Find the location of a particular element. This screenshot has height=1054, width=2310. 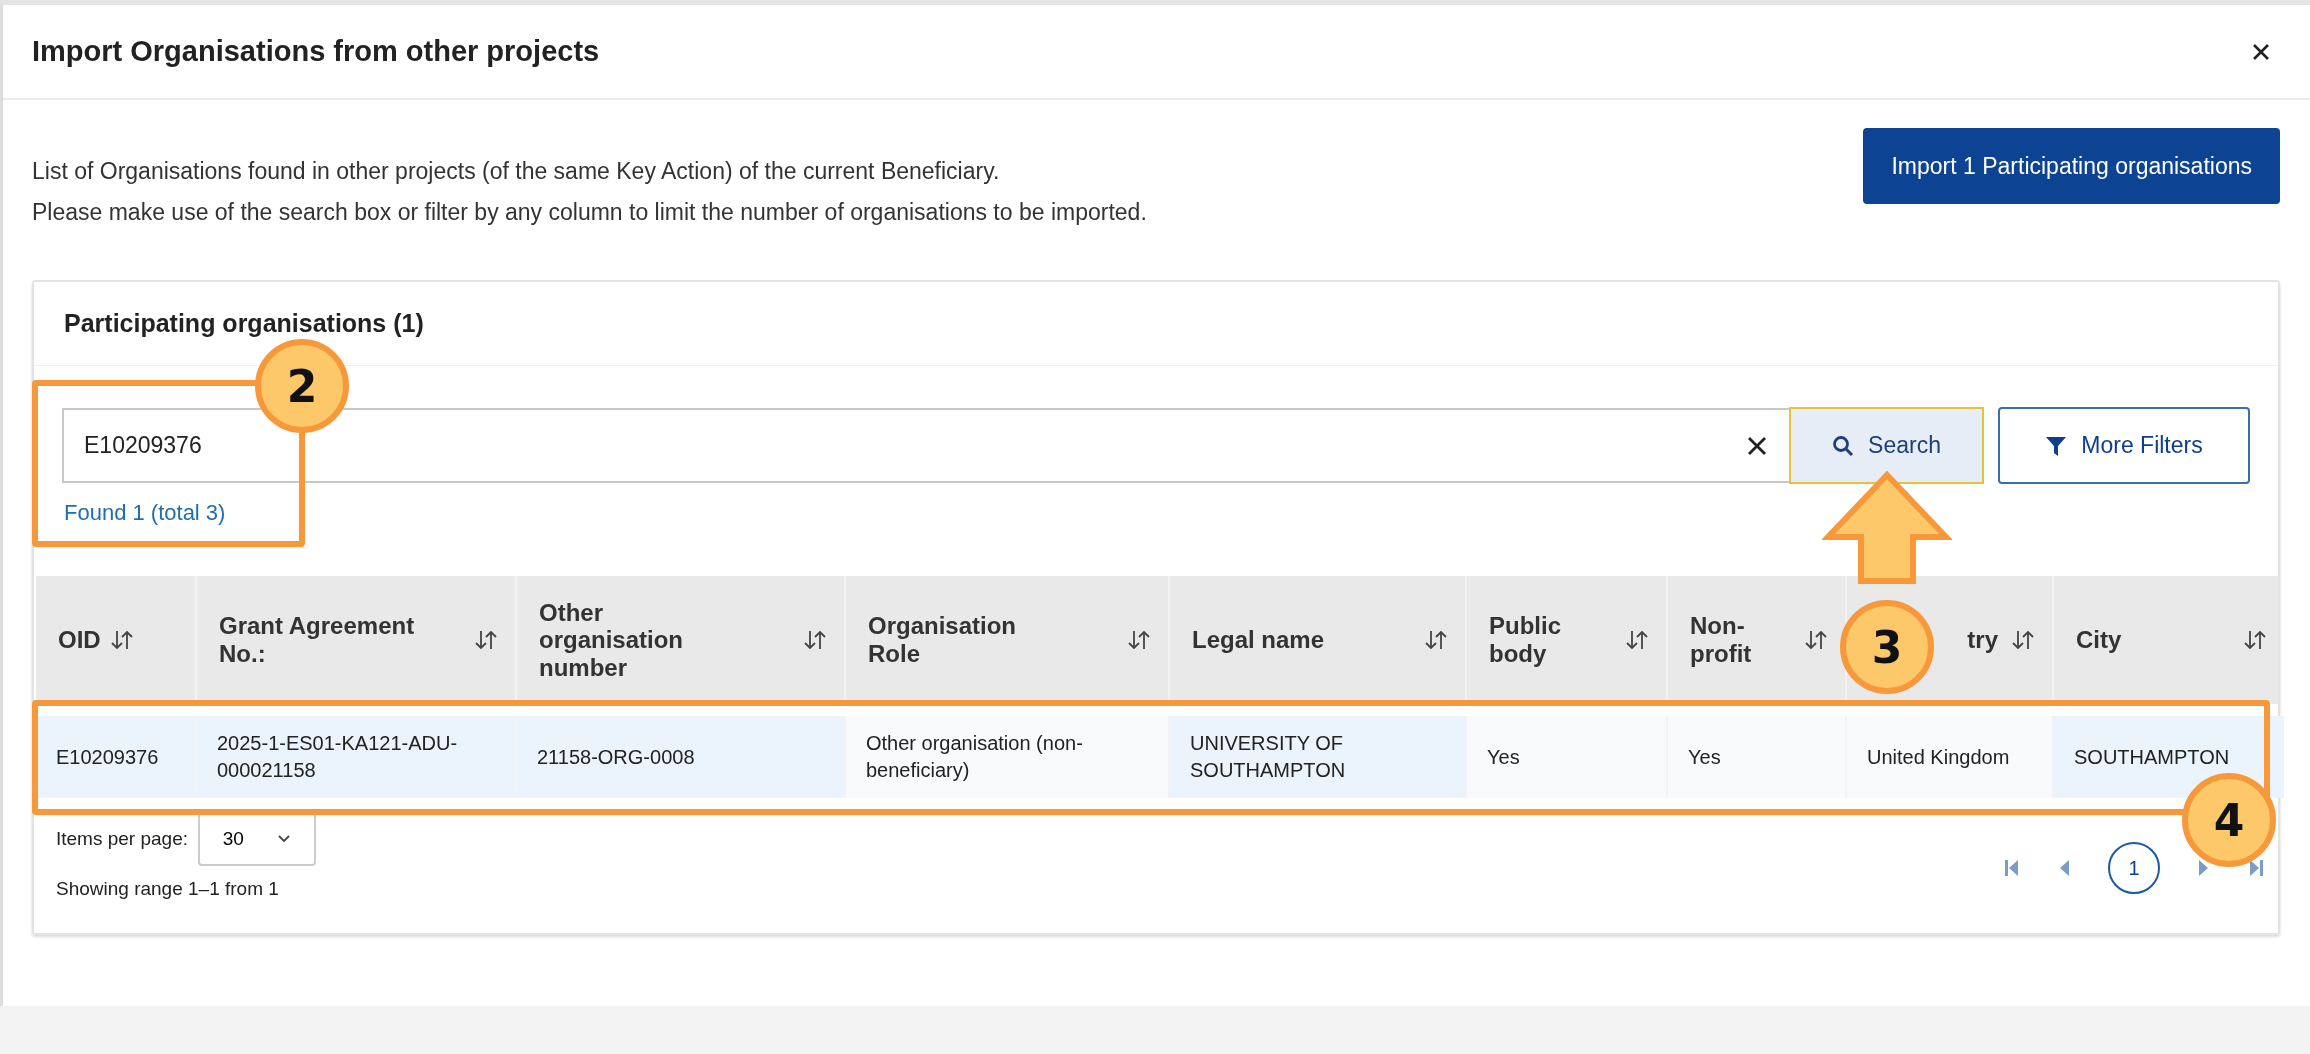

column-header: City is located at coordinates (2099, 640).